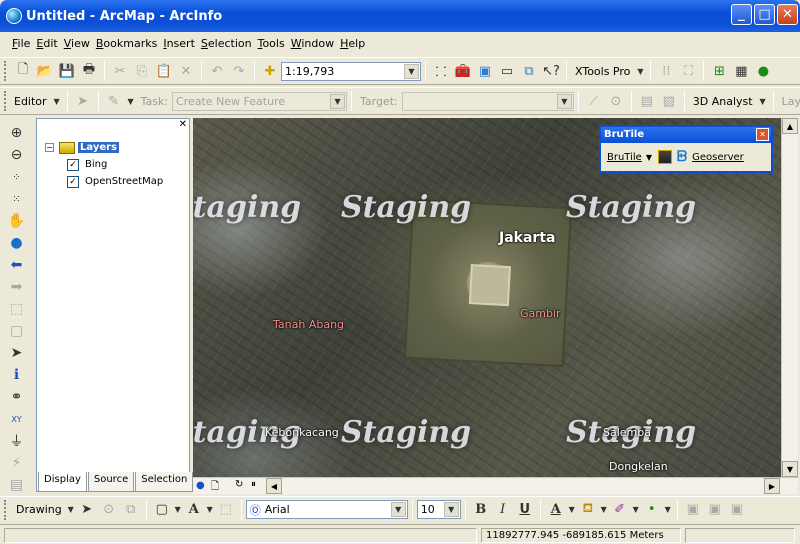  I want to click on model-builder-icon: ⧉, so click(529, 71).